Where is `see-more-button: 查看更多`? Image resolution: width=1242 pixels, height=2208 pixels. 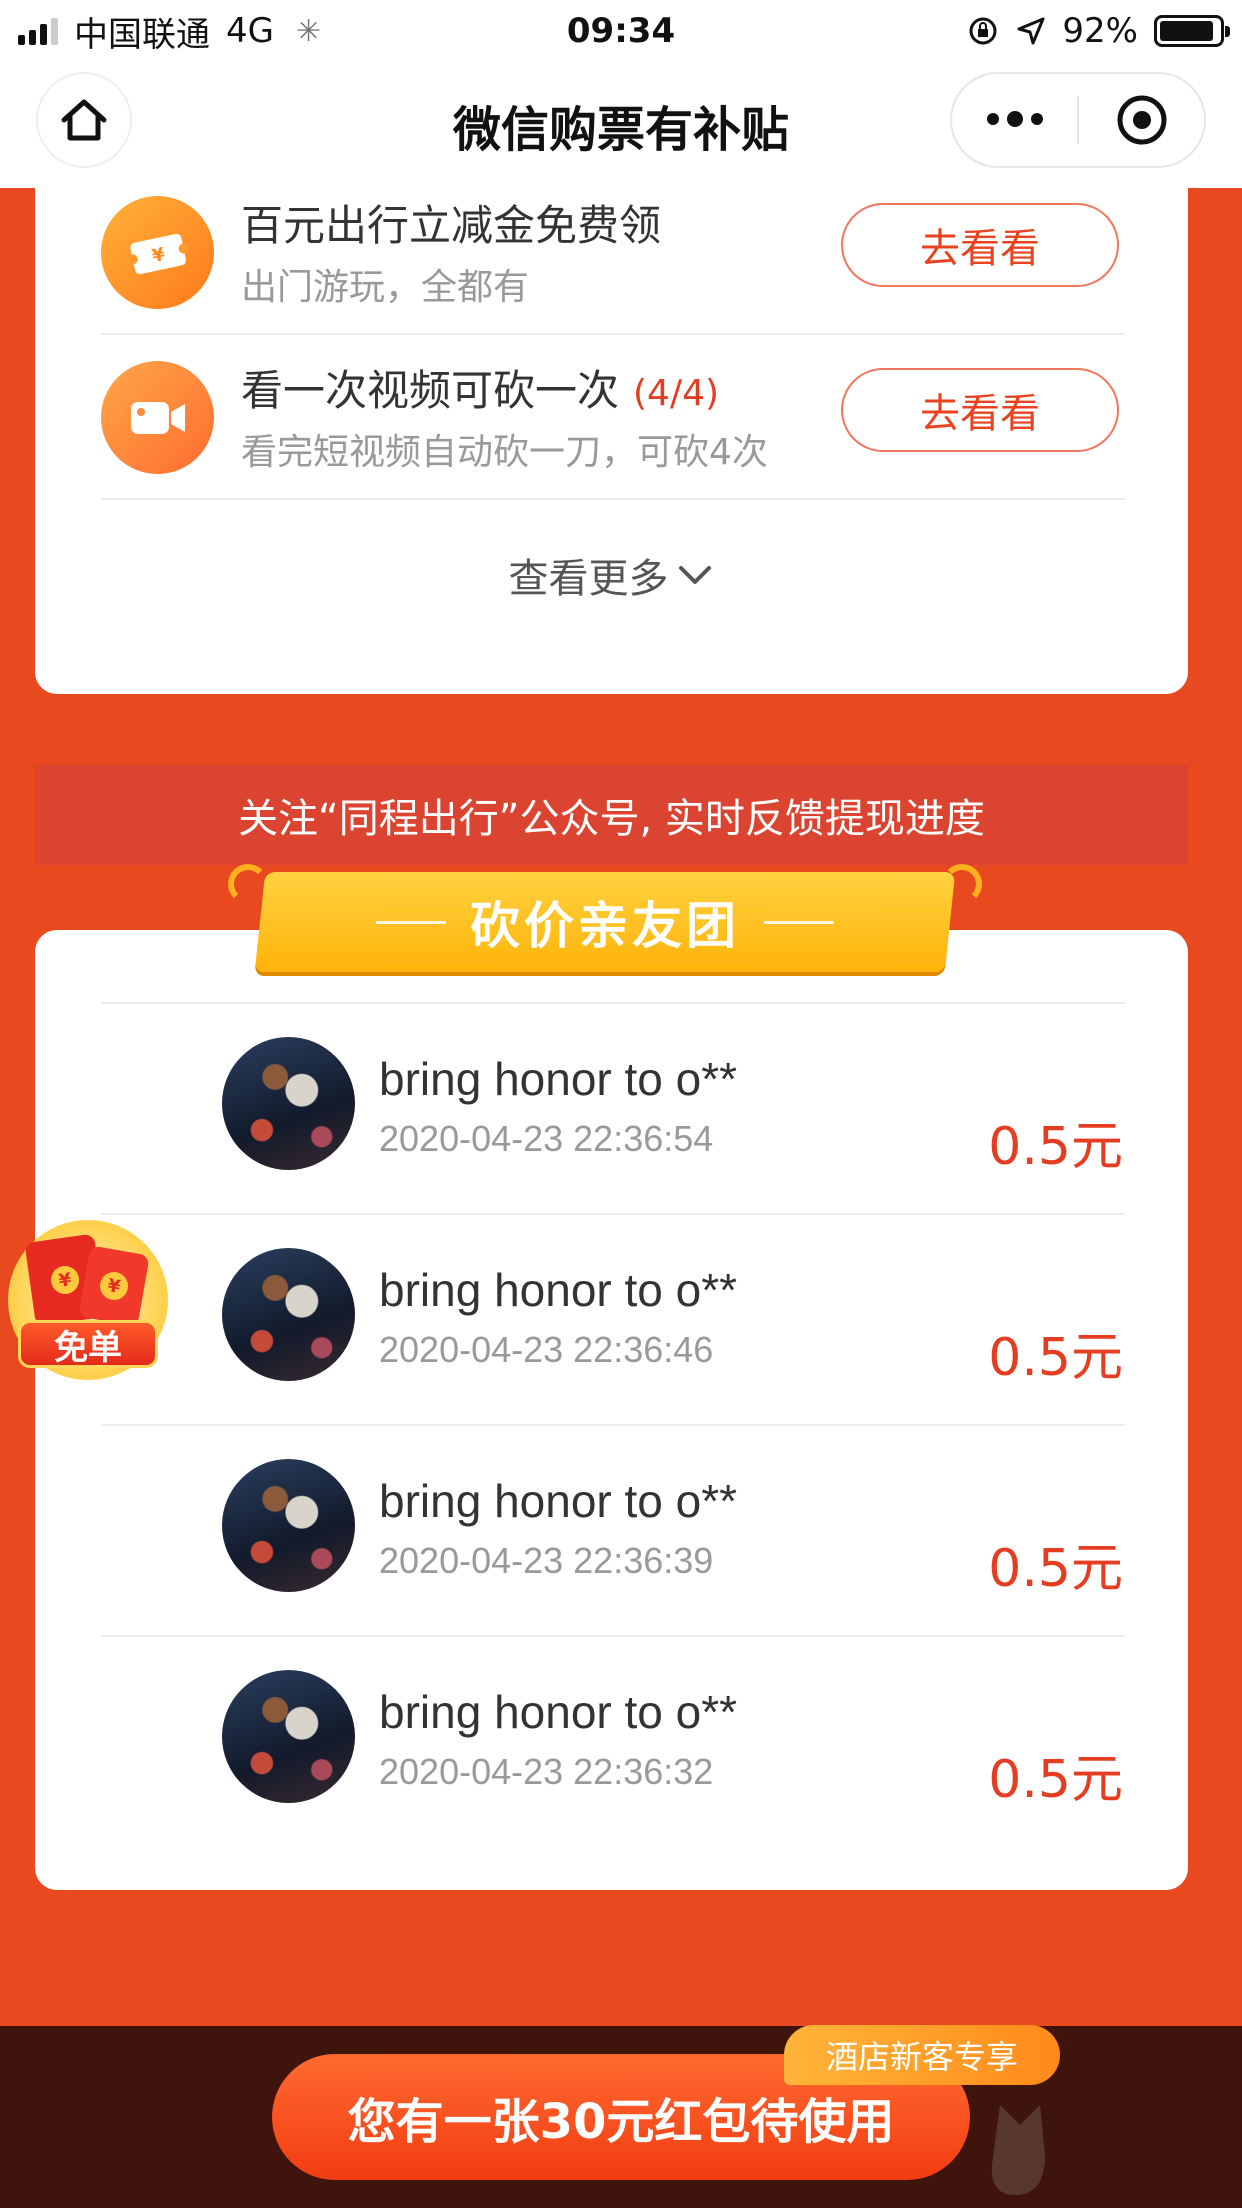 see-more-button: 查看更多 is located at coordinates (611, 575).